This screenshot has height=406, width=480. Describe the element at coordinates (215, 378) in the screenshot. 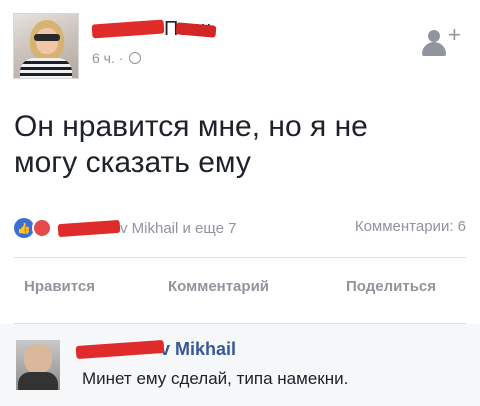

I see `comment-text: Минет ему сделай, типа намекни.` at that location.